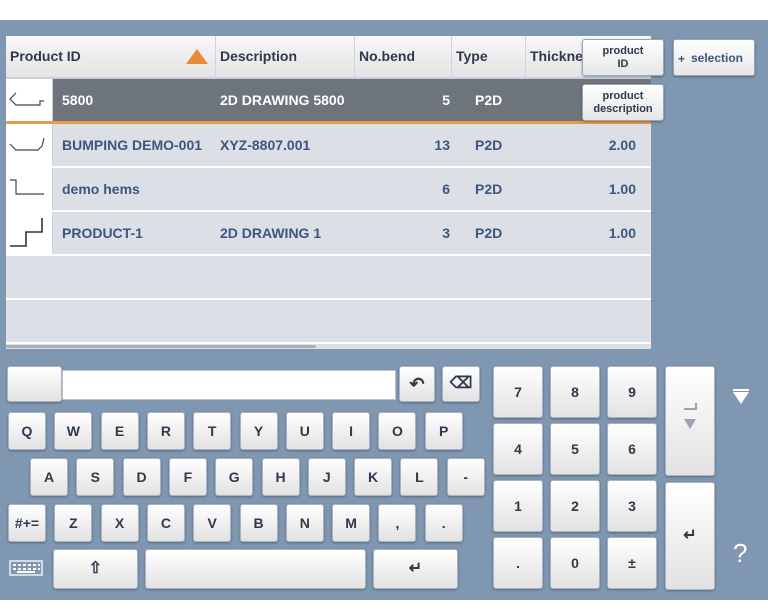 This screenshot has height=615, width=768. Describe the element at coordinates (518, 563) in the screenshot. I see `numpad-key-period: .` at that location.